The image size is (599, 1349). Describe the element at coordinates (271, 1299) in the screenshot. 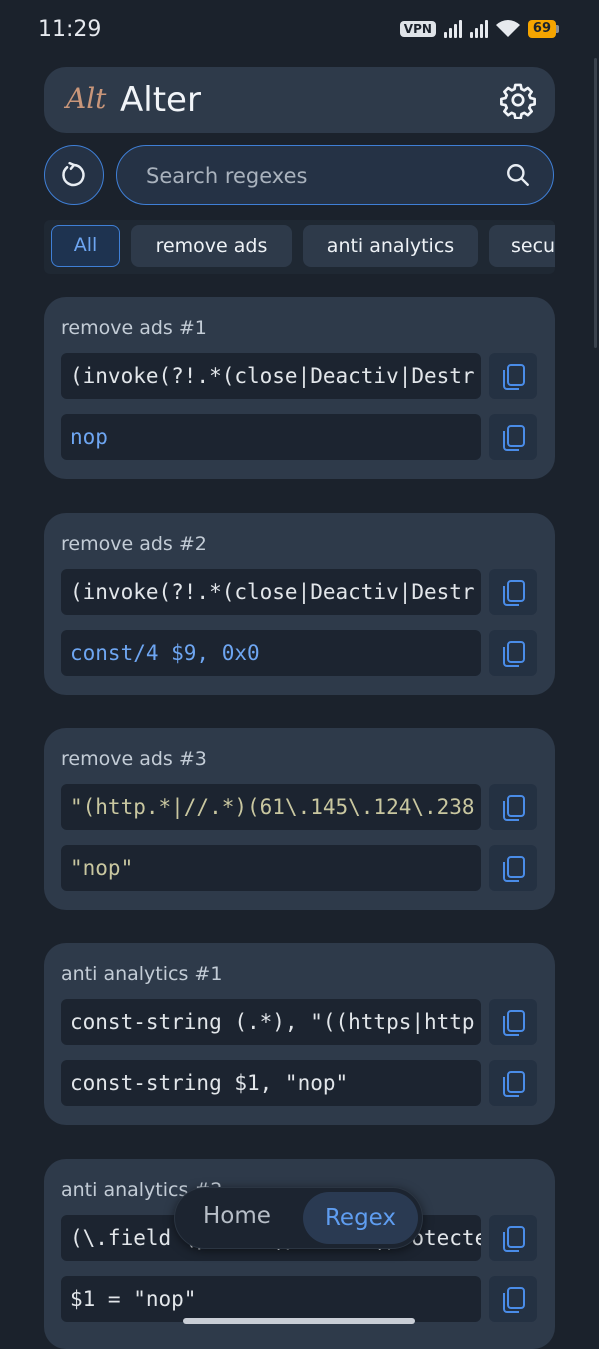

I see `regex-replacement: $1 = "nop"` at that location.